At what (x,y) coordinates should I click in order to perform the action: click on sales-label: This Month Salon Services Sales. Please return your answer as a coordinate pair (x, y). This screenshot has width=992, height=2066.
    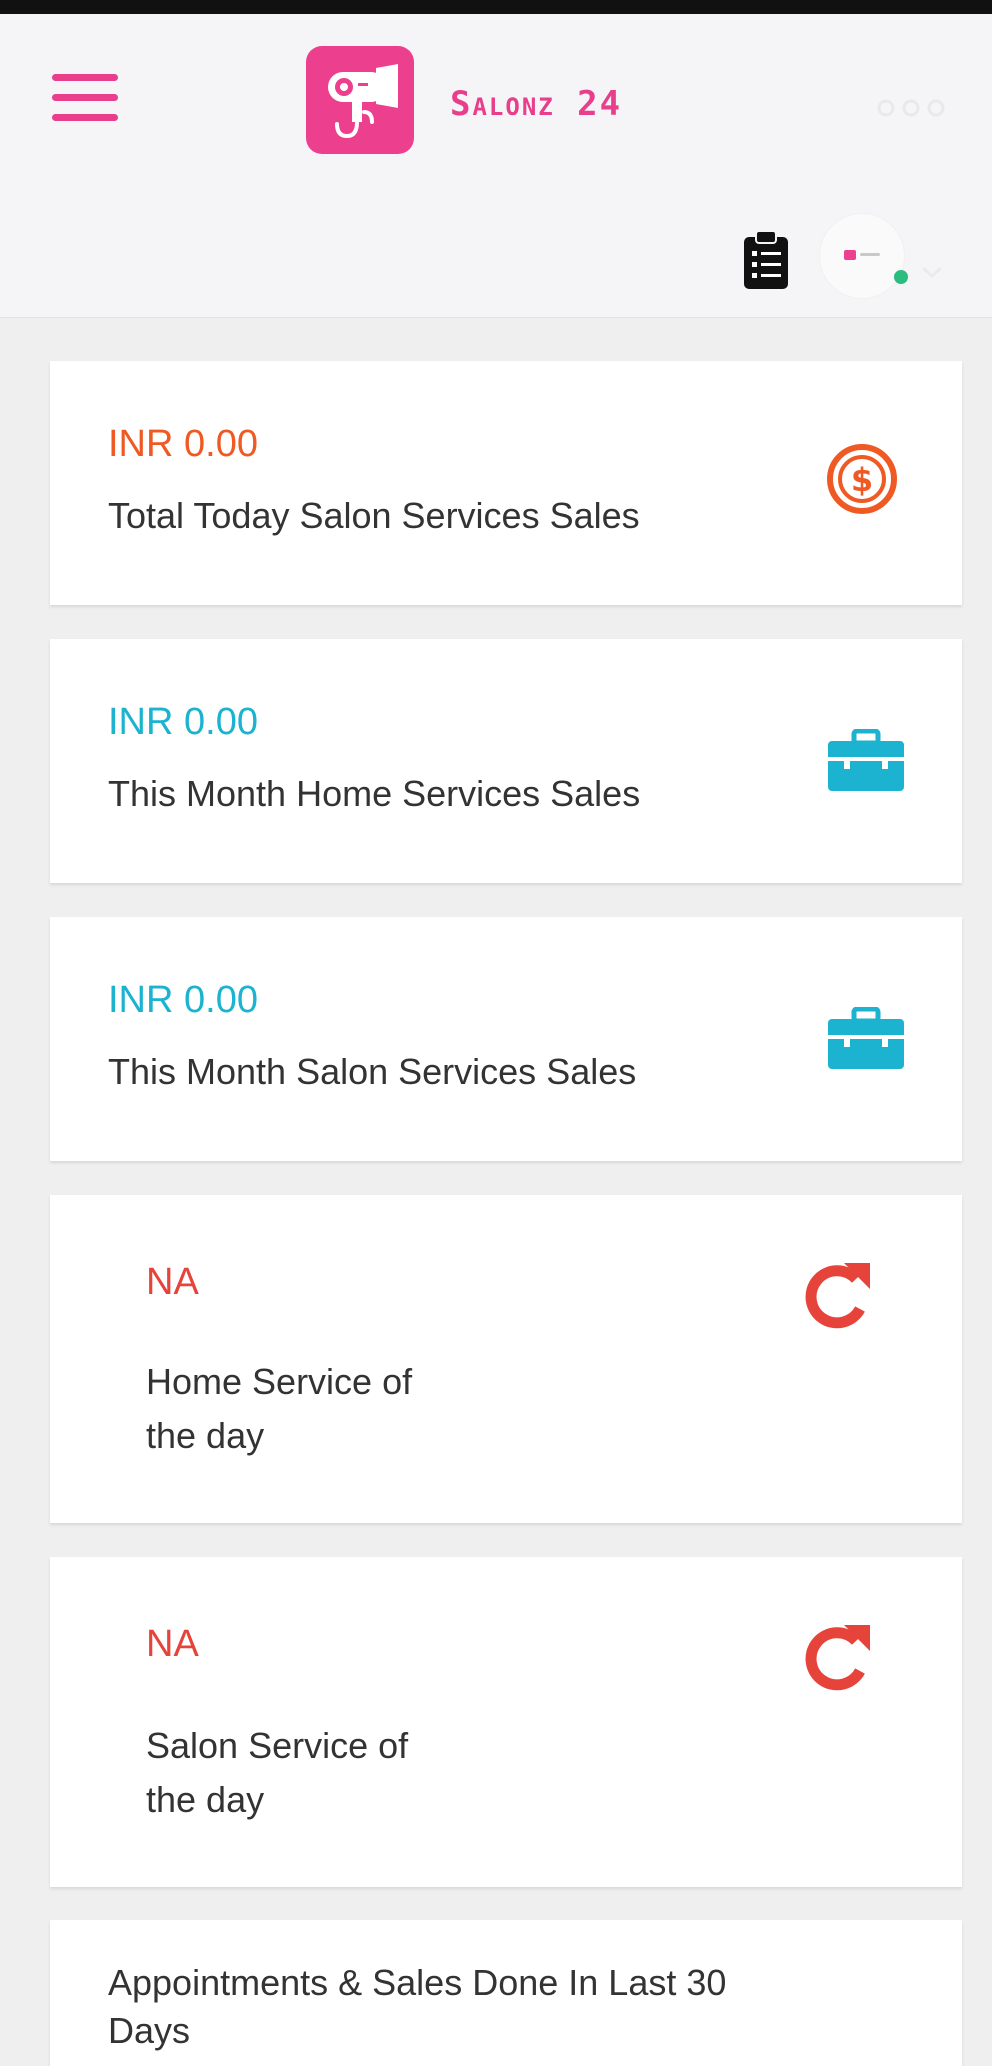
    Looking at the image, I should click on (372, 1071).